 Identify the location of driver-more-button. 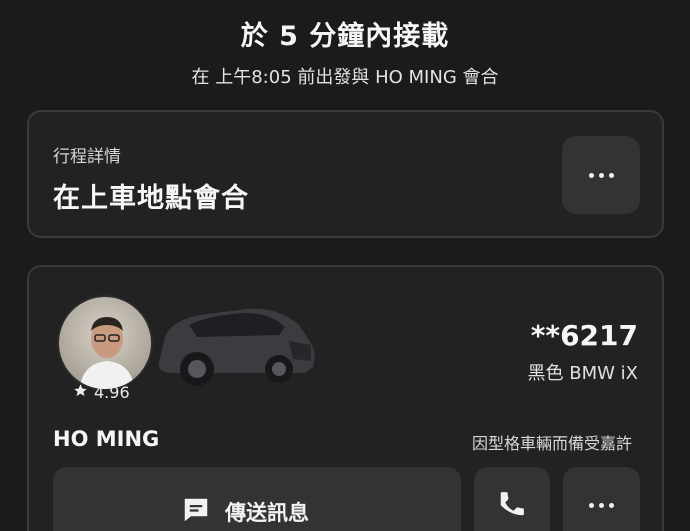
(601, 499).